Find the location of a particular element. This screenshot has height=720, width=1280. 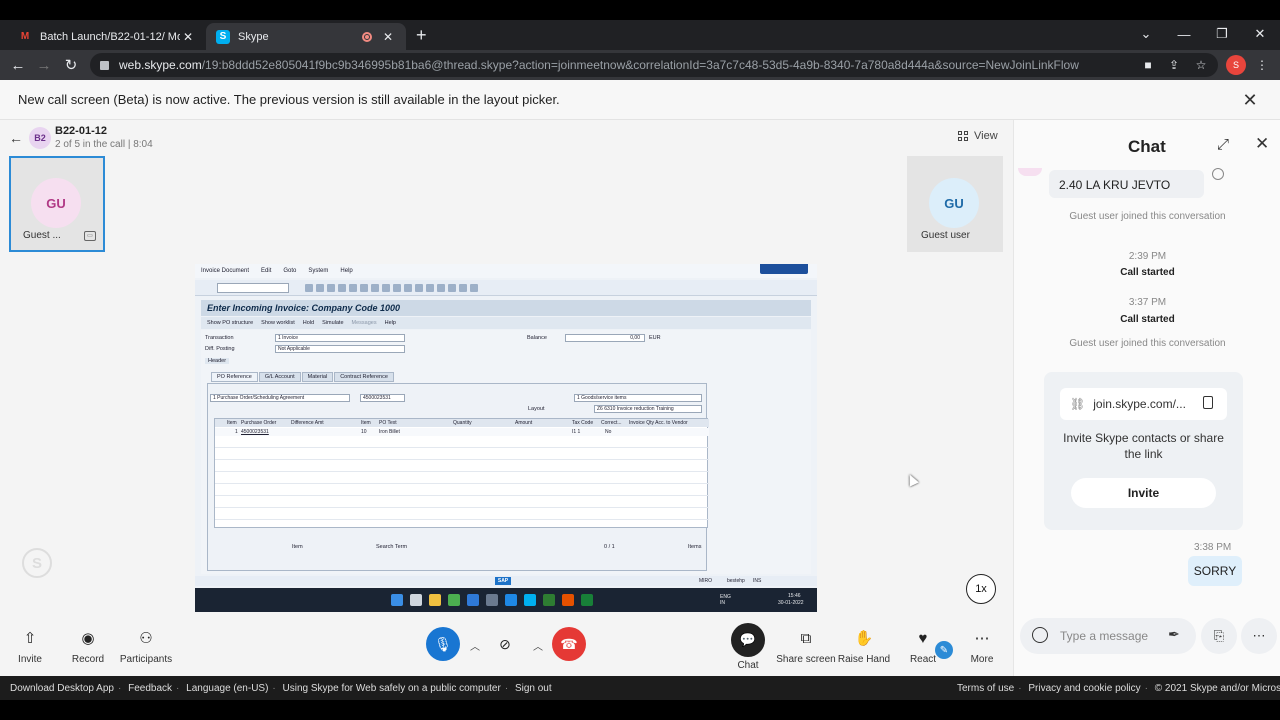

record-button: ◉ Record is located at coordinates (88, 646).